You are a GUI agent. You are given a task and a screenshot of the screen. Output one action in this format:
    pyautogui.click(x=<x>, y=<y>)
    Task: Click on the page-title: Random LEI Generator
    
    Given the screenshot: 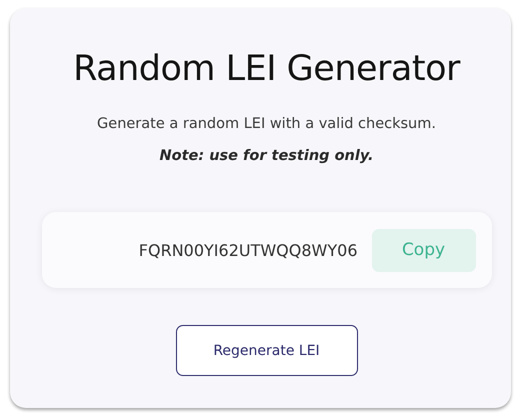 What is the action you would take?
    pyautogui.click(x=266, y=69)
    